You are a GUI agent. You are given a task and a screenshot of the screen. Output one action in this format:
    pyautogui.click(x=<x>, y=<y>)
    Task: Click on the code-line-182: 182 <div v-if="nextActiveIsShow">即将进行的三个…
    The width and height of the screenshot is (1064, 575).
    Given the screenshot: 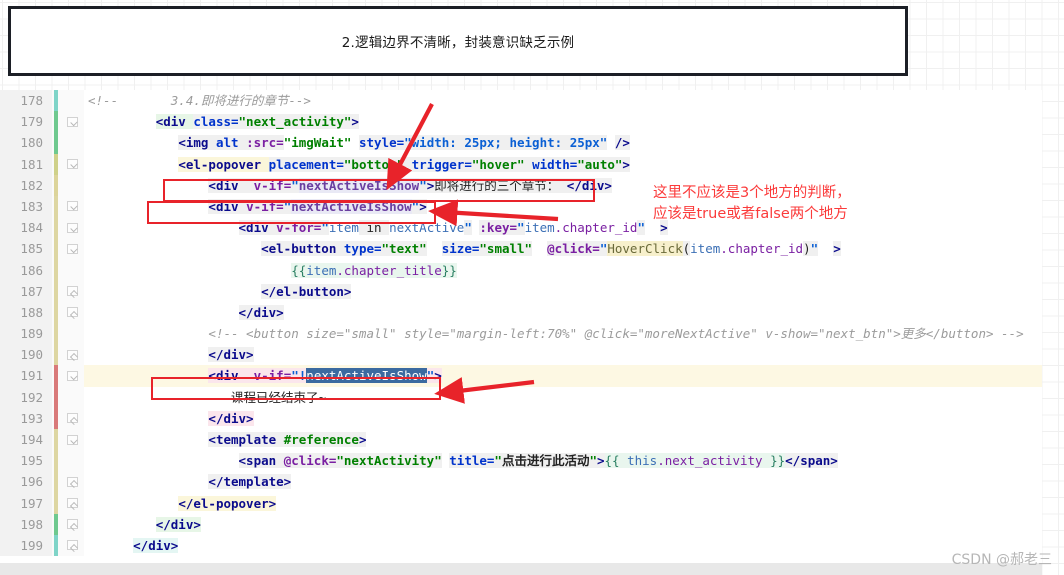 What is the action you would take?
    pyautogui.click(x=521, y=185)
    